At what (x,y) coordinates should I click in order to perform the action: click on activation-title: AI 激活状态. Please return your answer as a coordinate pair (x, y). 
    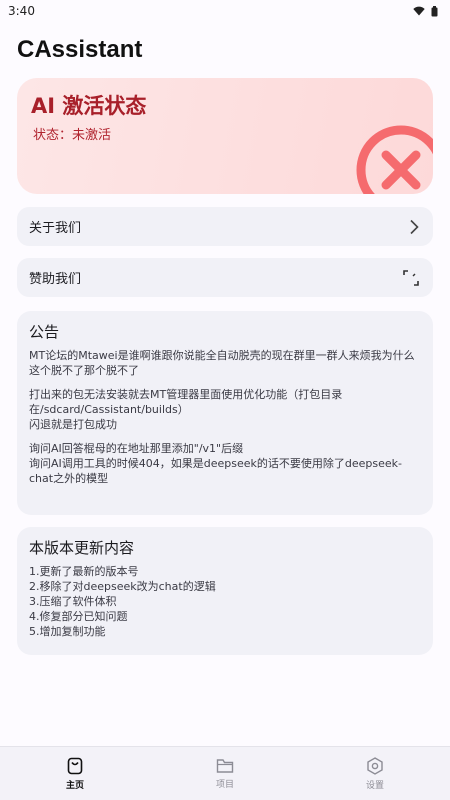
    Looking at the image, I should click on (89, 106).